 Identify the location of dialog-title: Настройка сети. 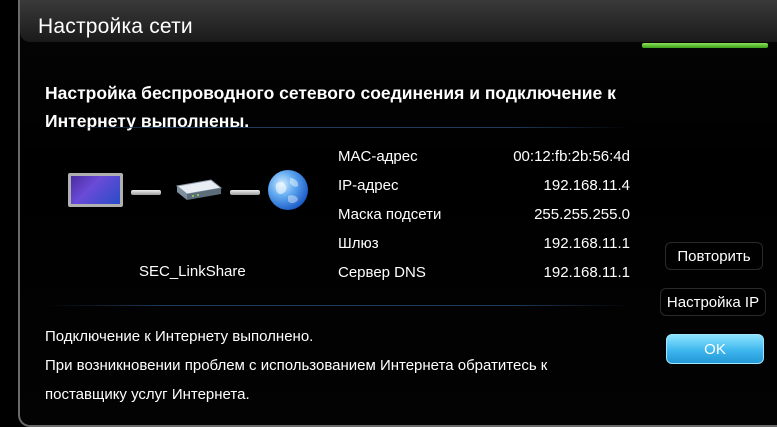
(115, 26).